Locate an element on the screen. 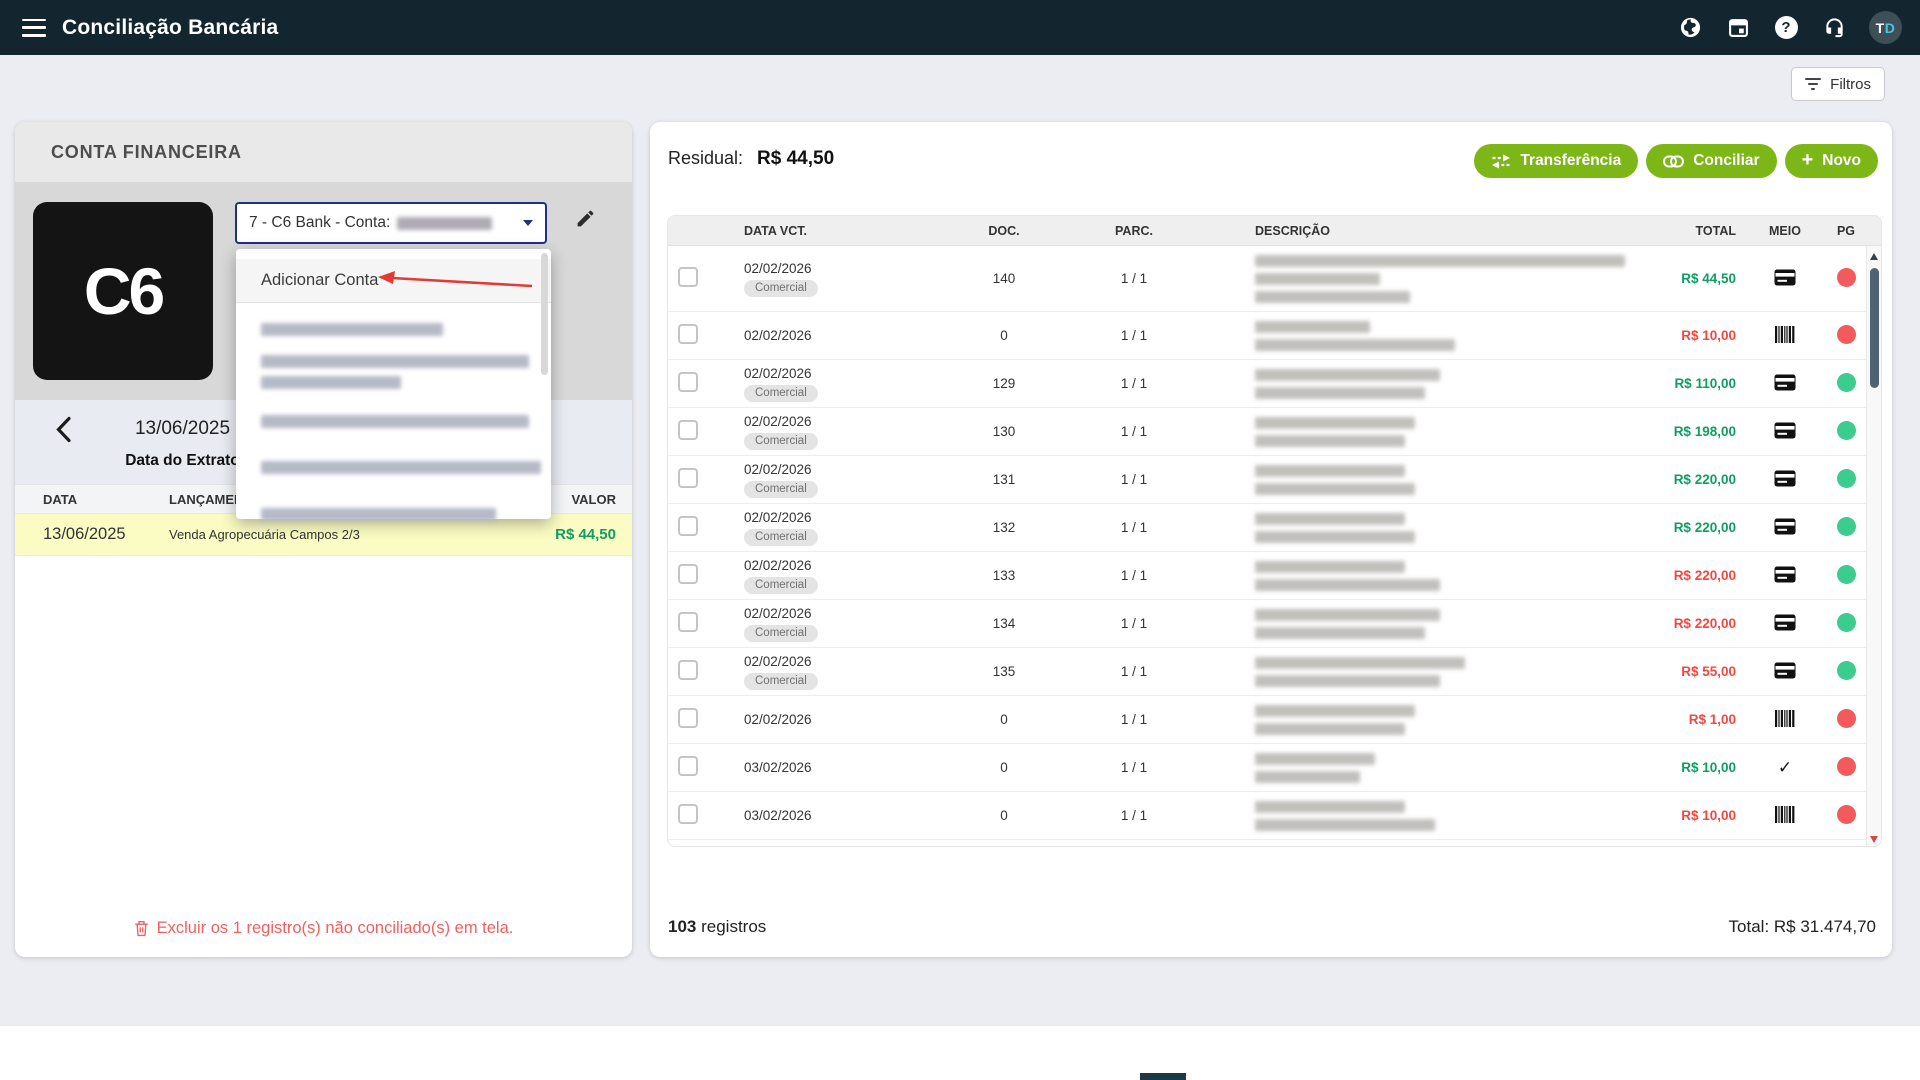  dropdown-scrollbar is located at coordinates (544, 314).